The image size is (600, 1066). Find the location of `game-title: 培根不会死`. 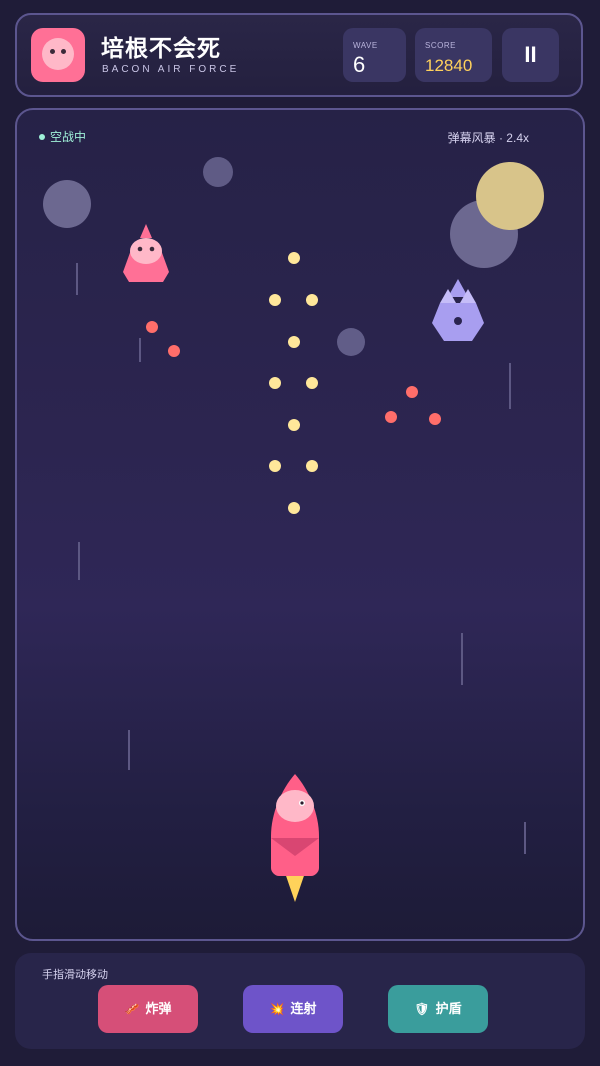

game-title: 培根不会死 is located at coordinates (161, 49).